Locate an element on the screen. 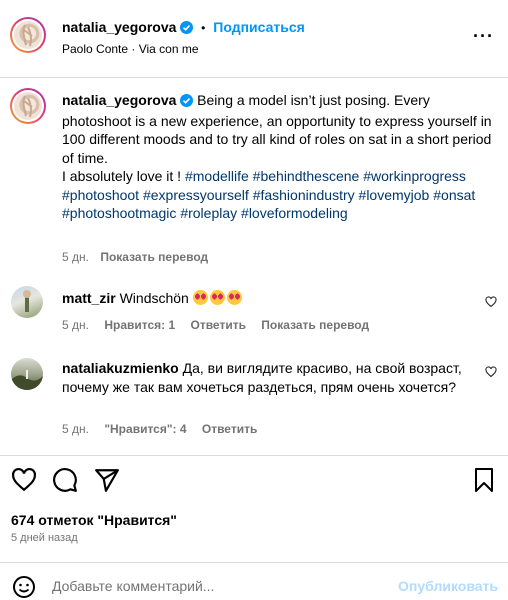 The width and height of the screenshot is (508, 600). caption-story-ring is located at coordinates (28, 106).